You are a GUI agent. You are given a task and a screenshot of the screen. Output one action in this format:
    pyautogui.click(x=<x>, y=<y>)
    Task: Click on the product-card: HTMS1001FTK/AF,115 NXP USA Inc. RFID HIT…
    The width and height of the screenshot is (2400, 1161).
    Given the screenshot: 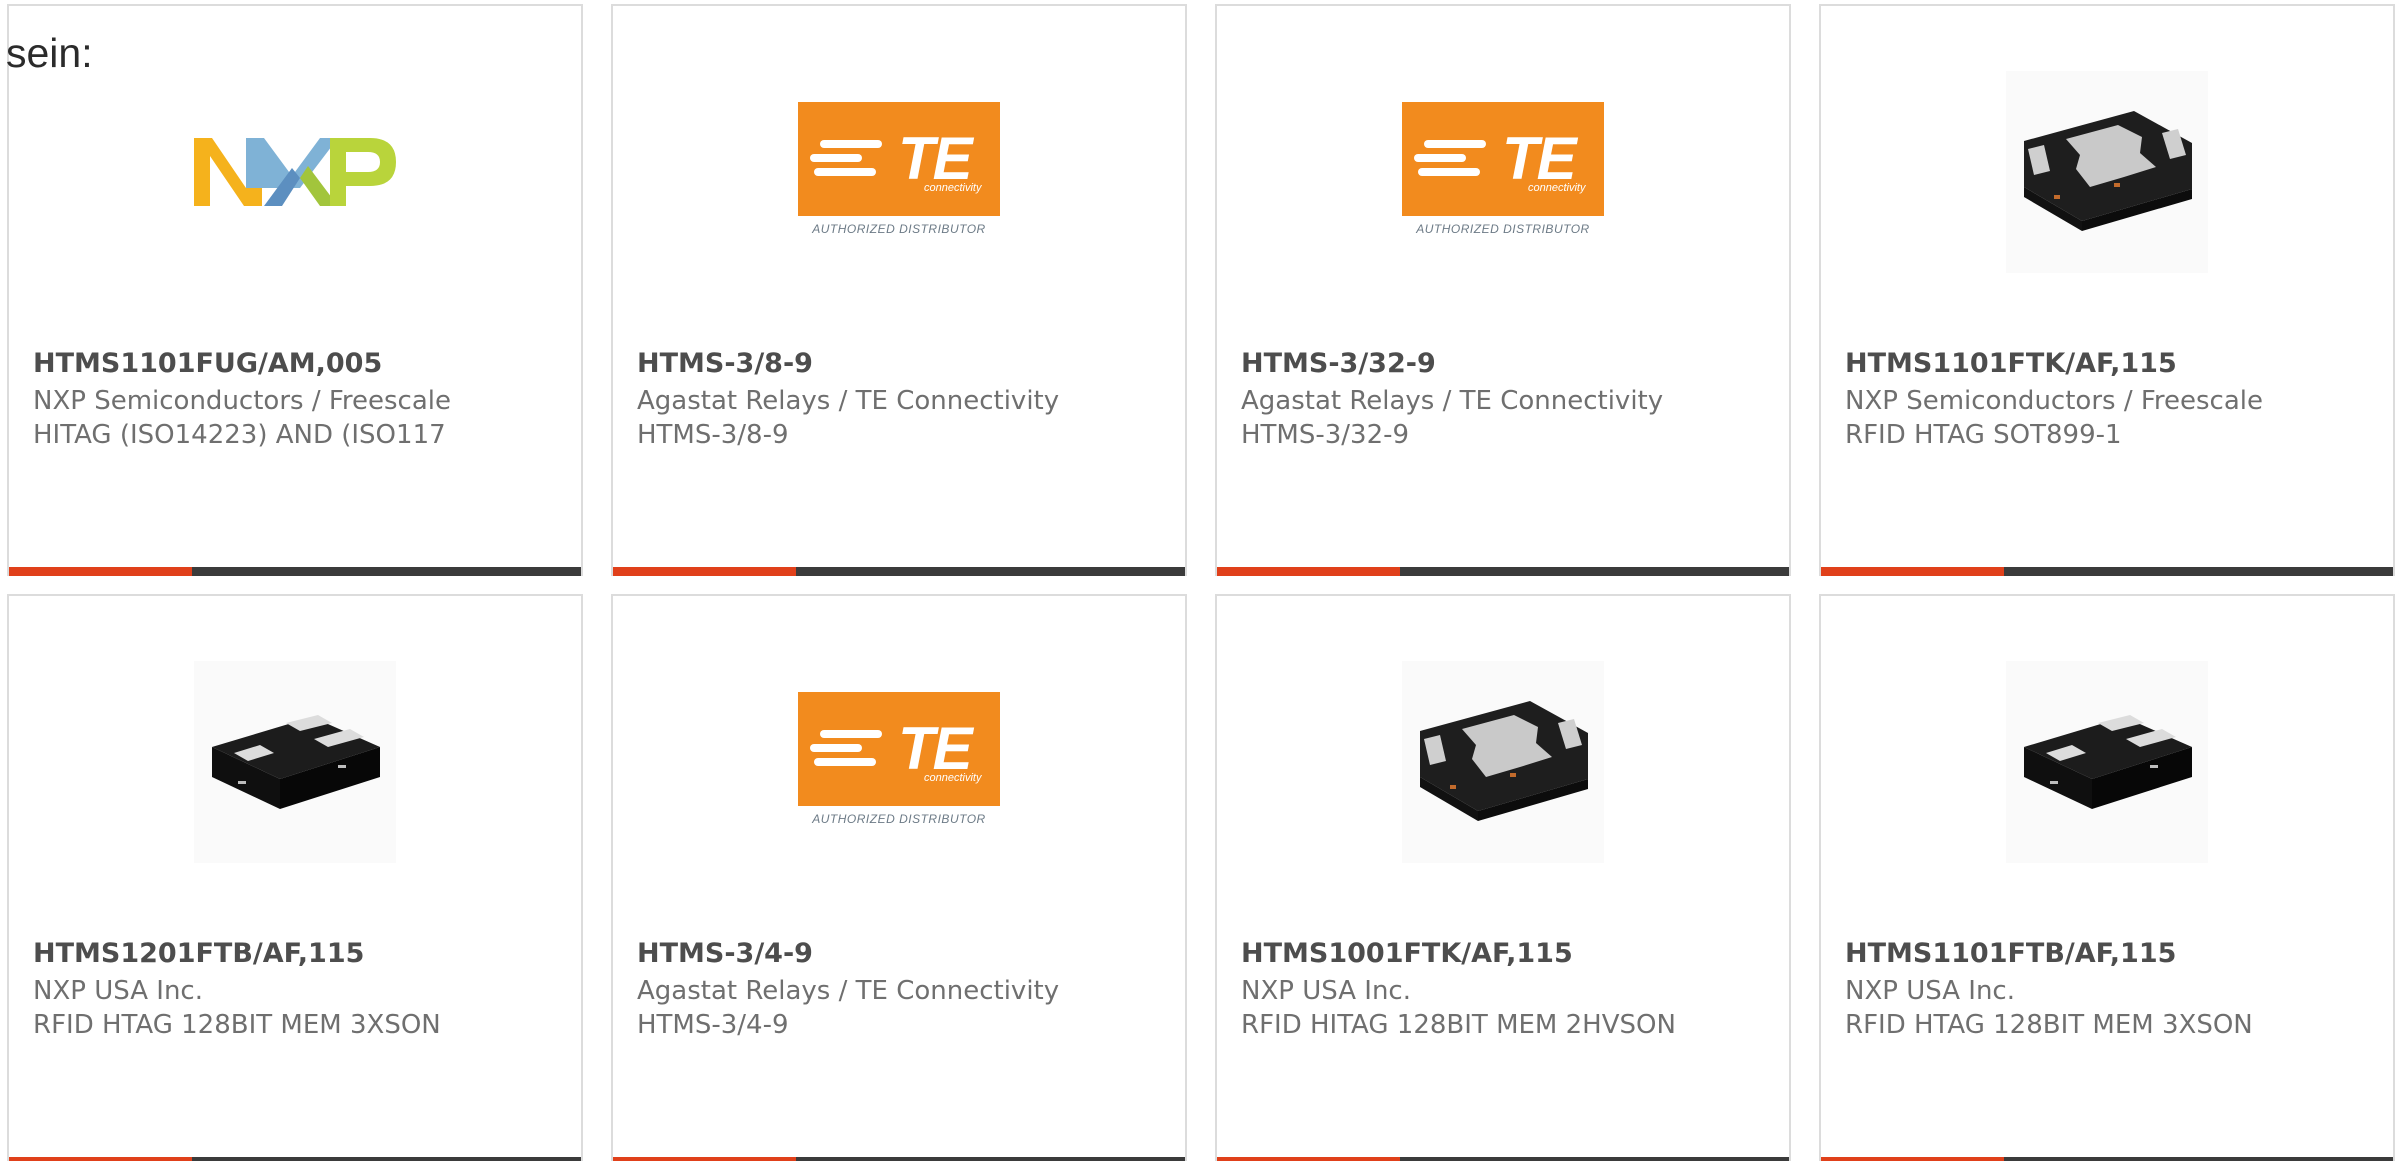 What is the action you would take?
    pyautogui.click(x=1503, y=877)
    